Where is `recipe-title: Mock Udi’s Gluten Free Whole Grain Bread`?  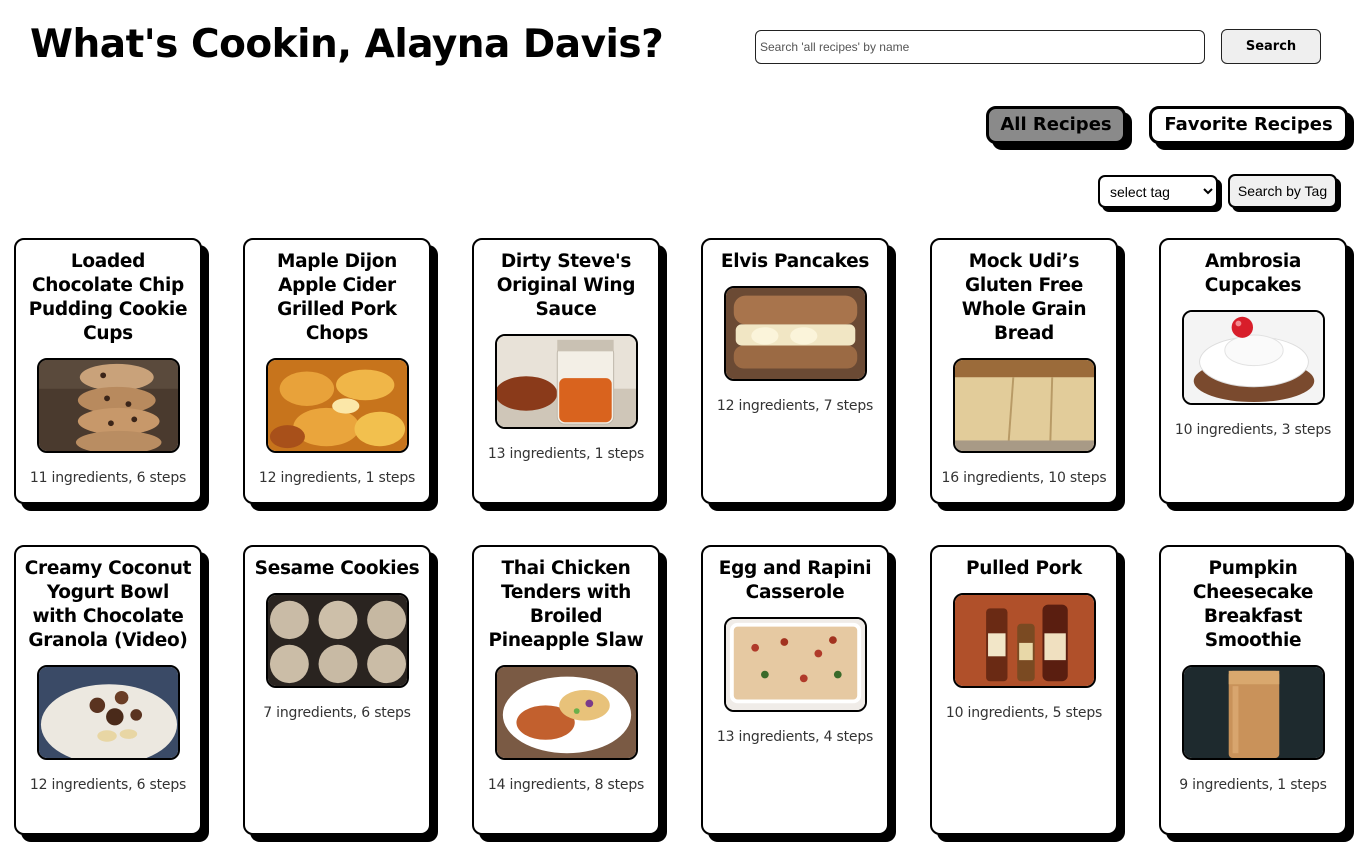 recipe-title: Mock Udi’s Gluten Free Whole Grain Bread is located at coordinates (1024, 297).